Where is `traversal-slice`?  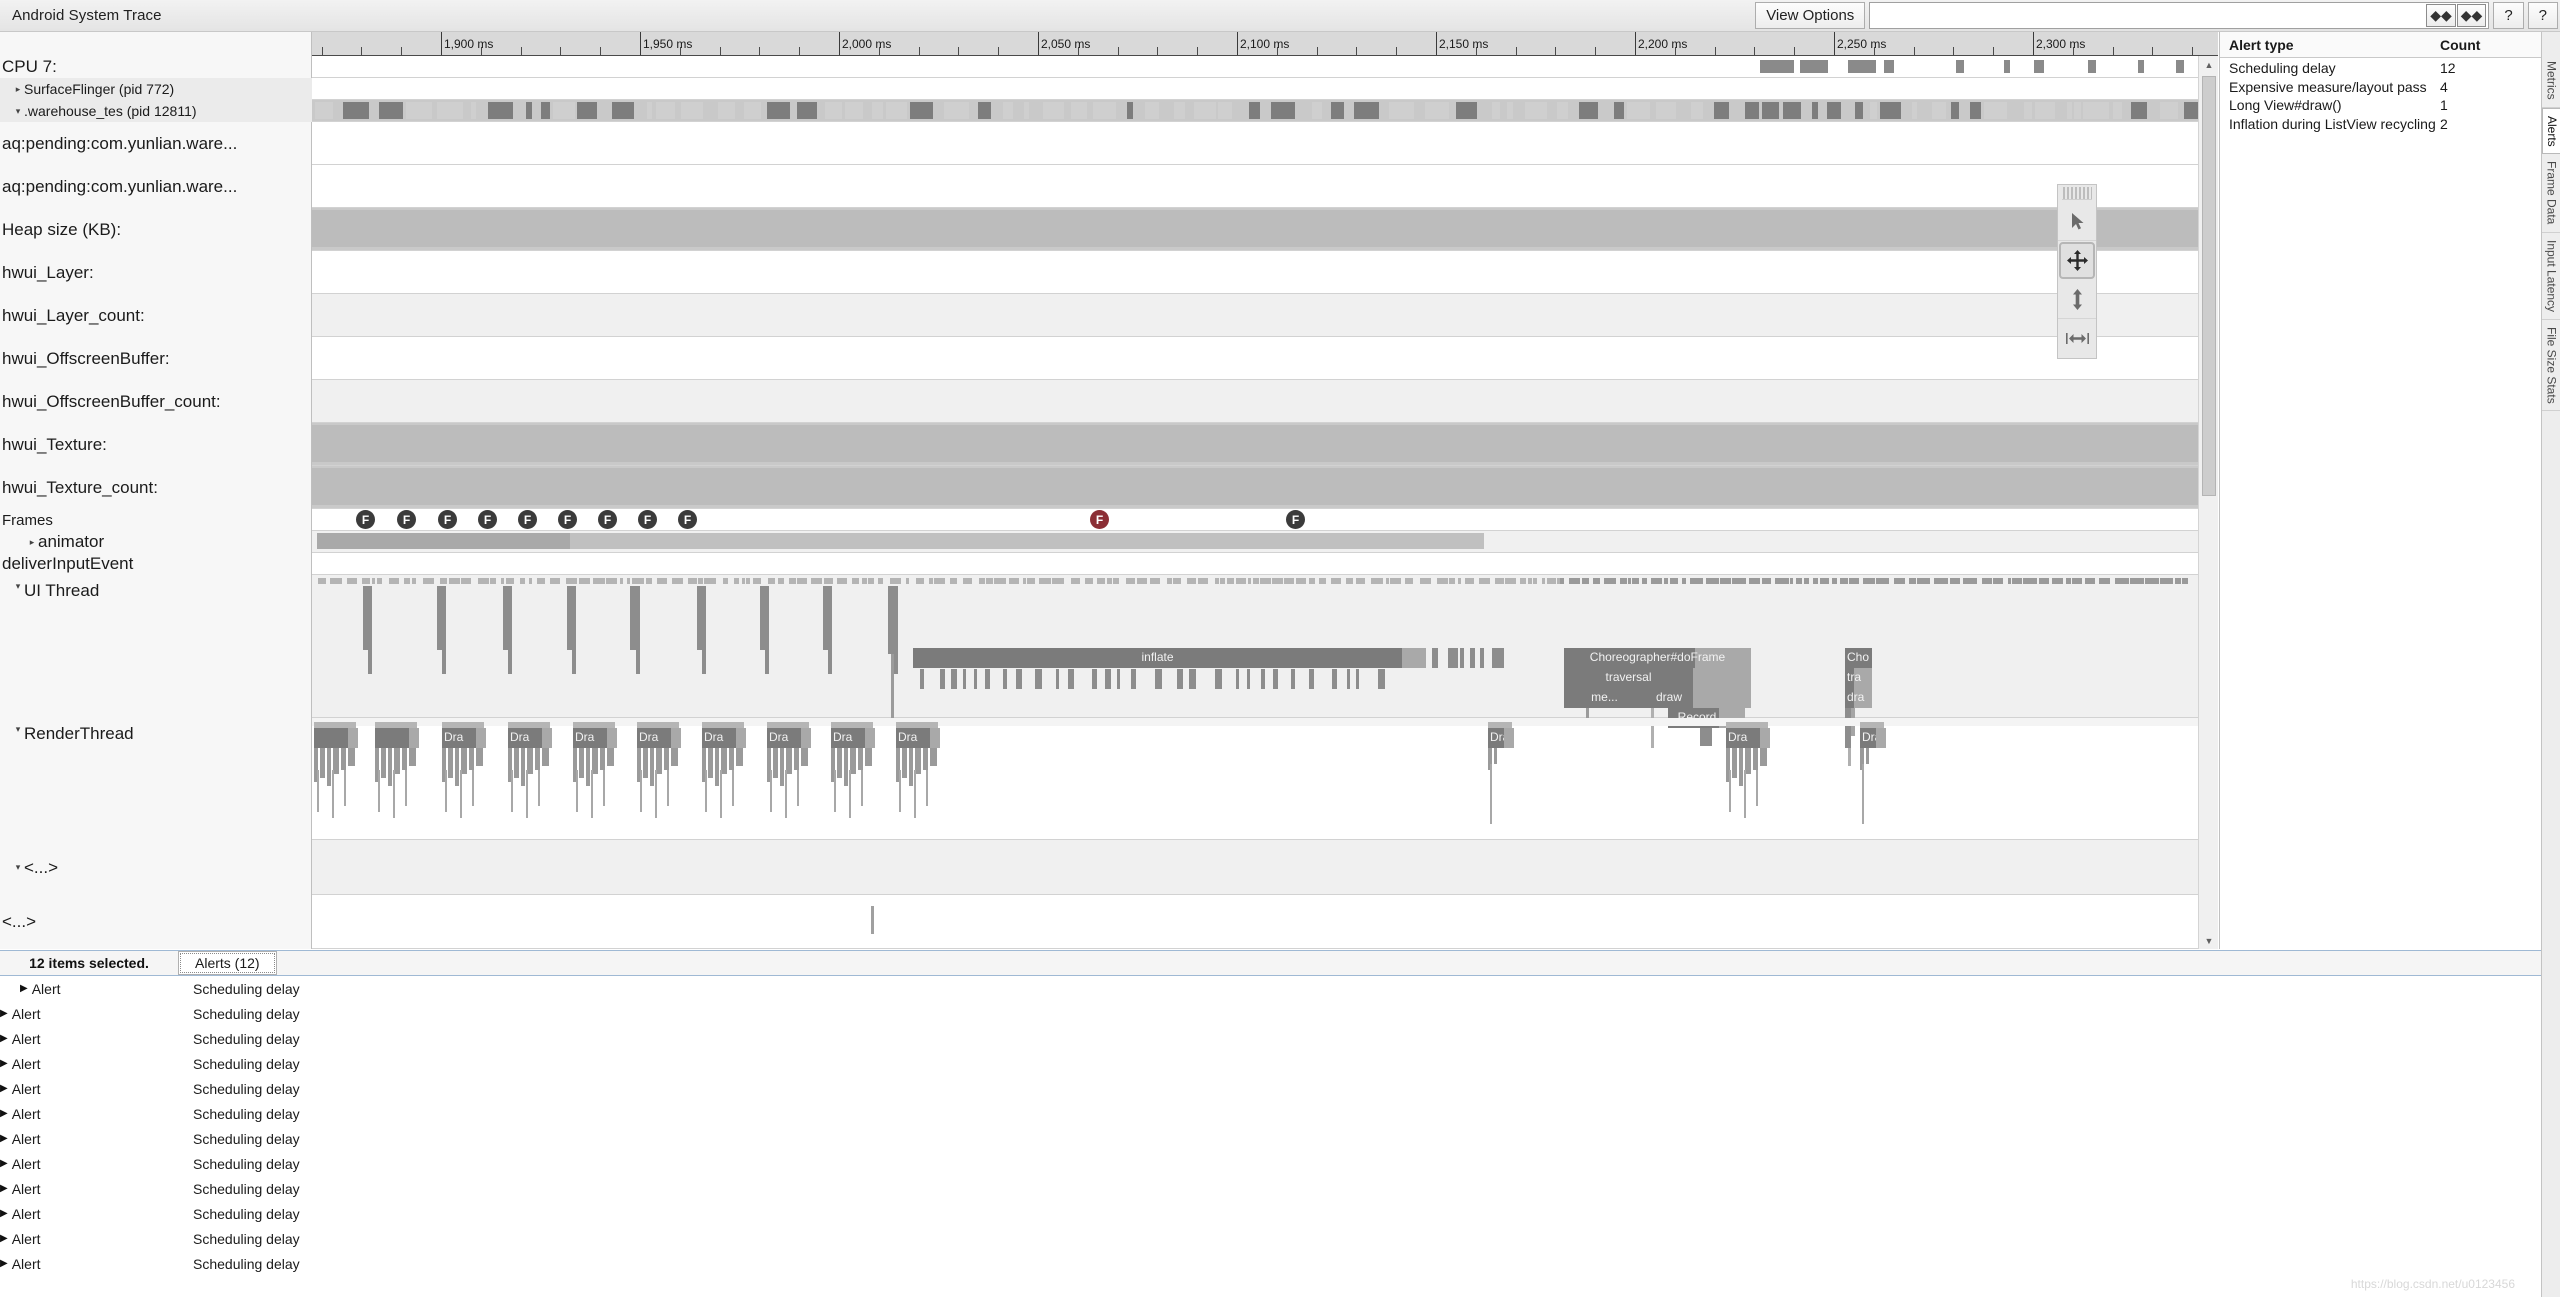 traversal-slice is located at coordinates (1849, 678).